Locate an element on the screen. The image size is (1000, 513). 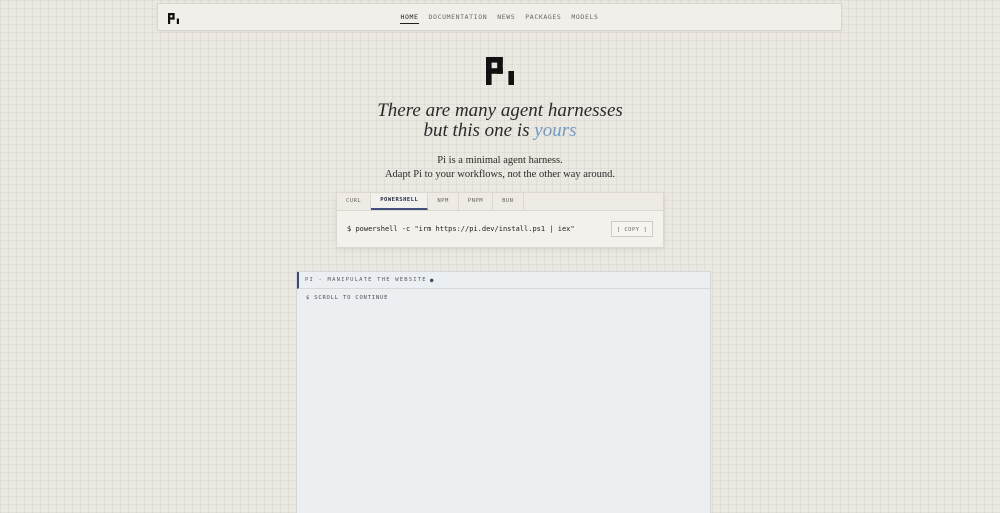
nav-link-models: MODELS is located at coordinates (584, 17).